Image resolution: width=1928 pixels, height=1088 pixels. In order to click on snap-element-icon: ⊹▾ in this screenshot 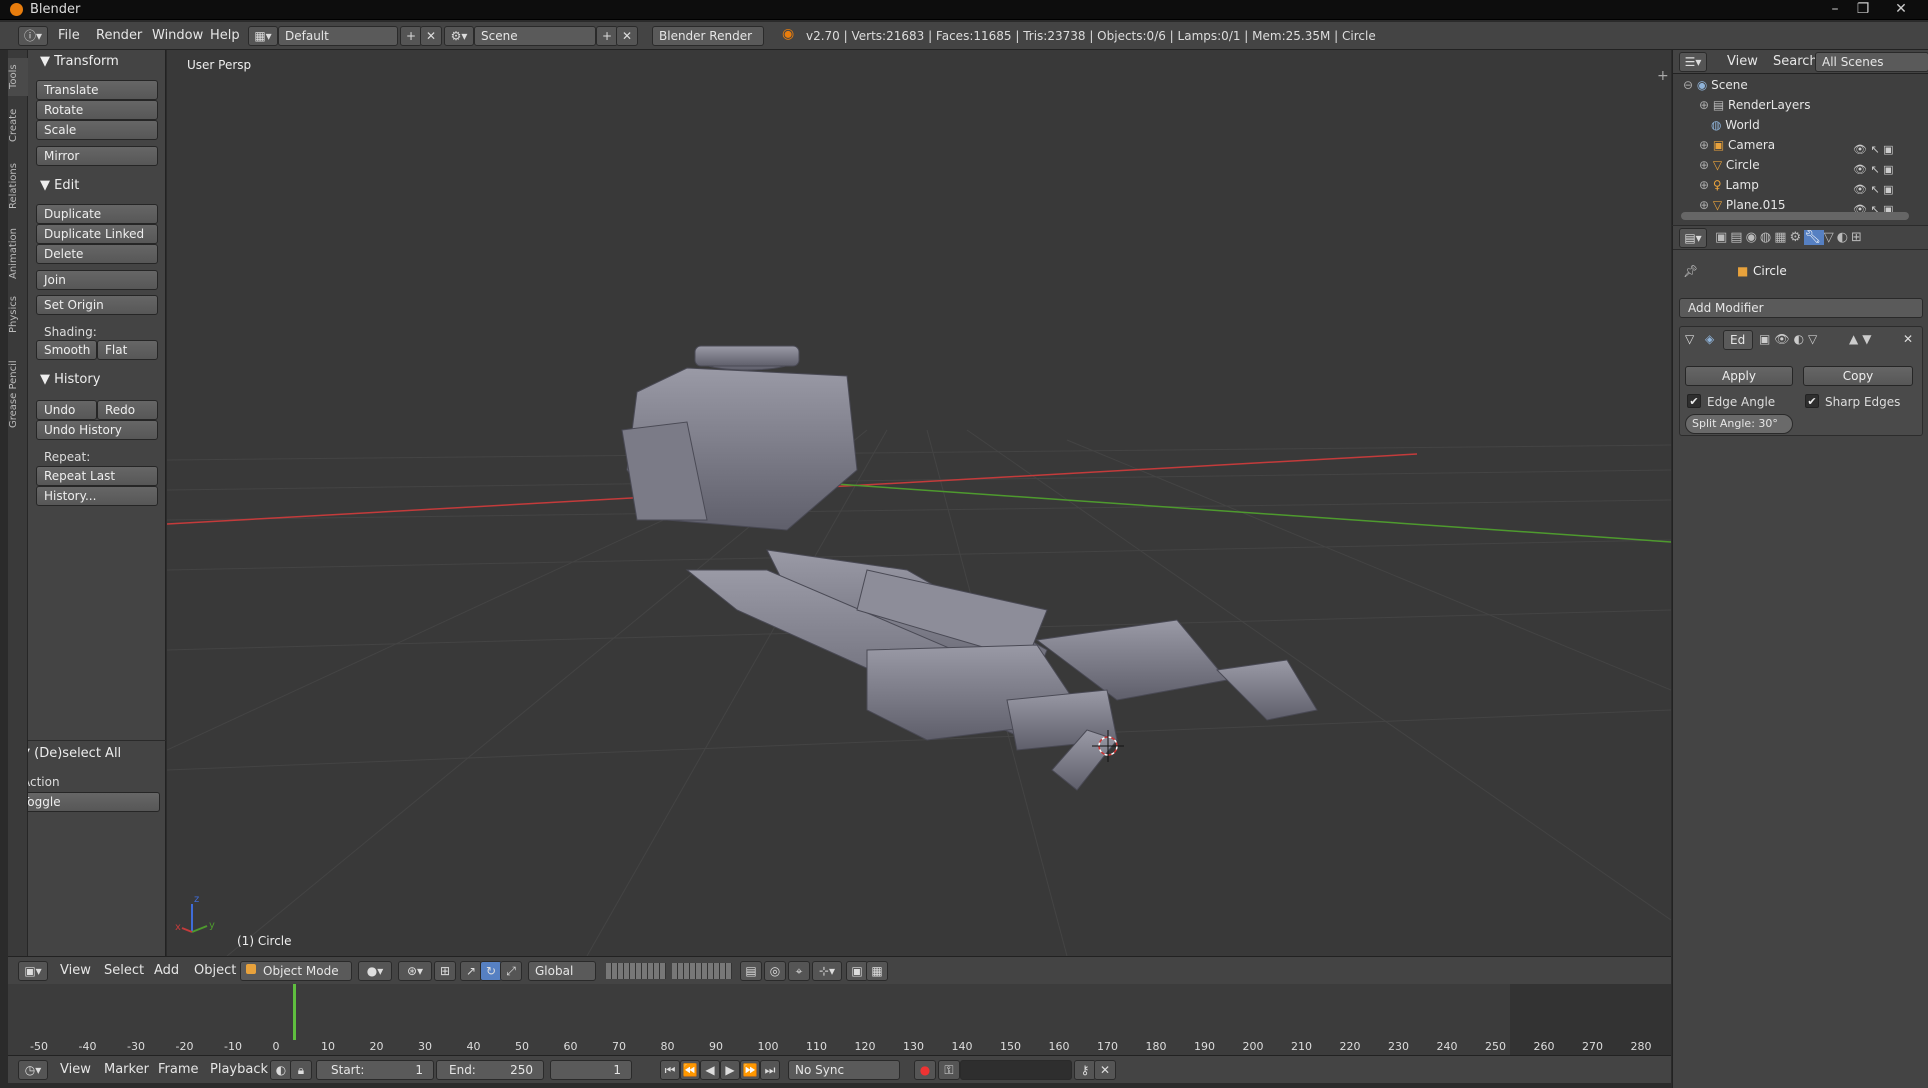, I will do `click(827, 971)`.